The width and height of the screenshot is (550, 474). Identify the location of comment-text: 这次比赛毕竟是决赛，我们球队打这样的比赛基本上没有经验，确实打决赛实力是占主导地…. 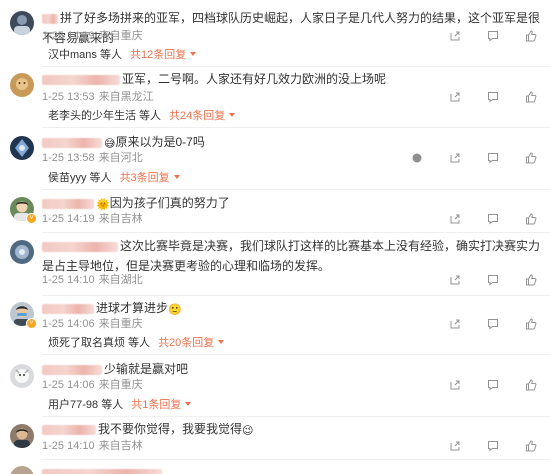
(291, 256).